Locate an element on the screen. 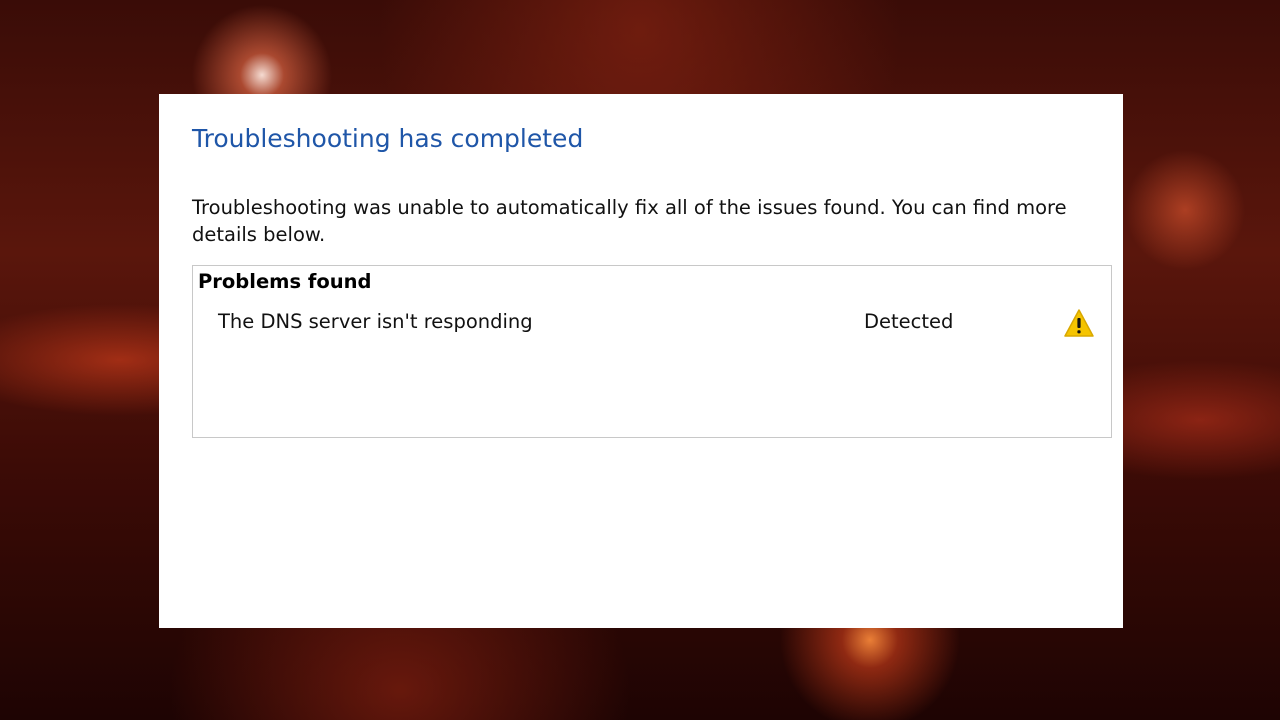 This screenshot has width=1280, height=720. problem-status: Detected is located at coordinates (909, 321).